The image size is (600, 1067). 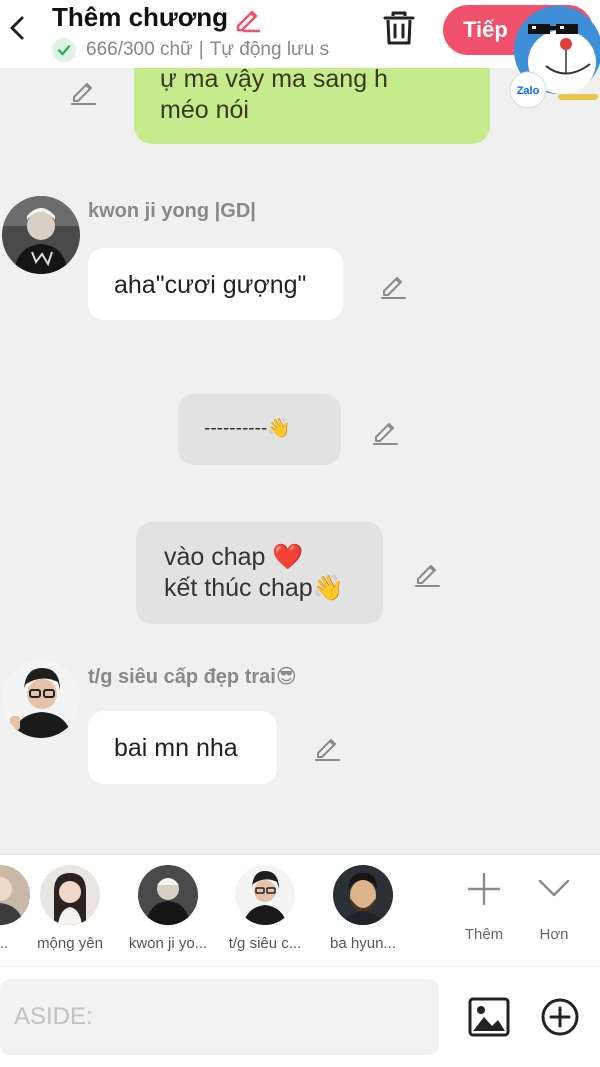 What do you see at coordinates (204, 110) in the screenshot?
I see `message-text: méo nói` at bounding box center [204, 110].